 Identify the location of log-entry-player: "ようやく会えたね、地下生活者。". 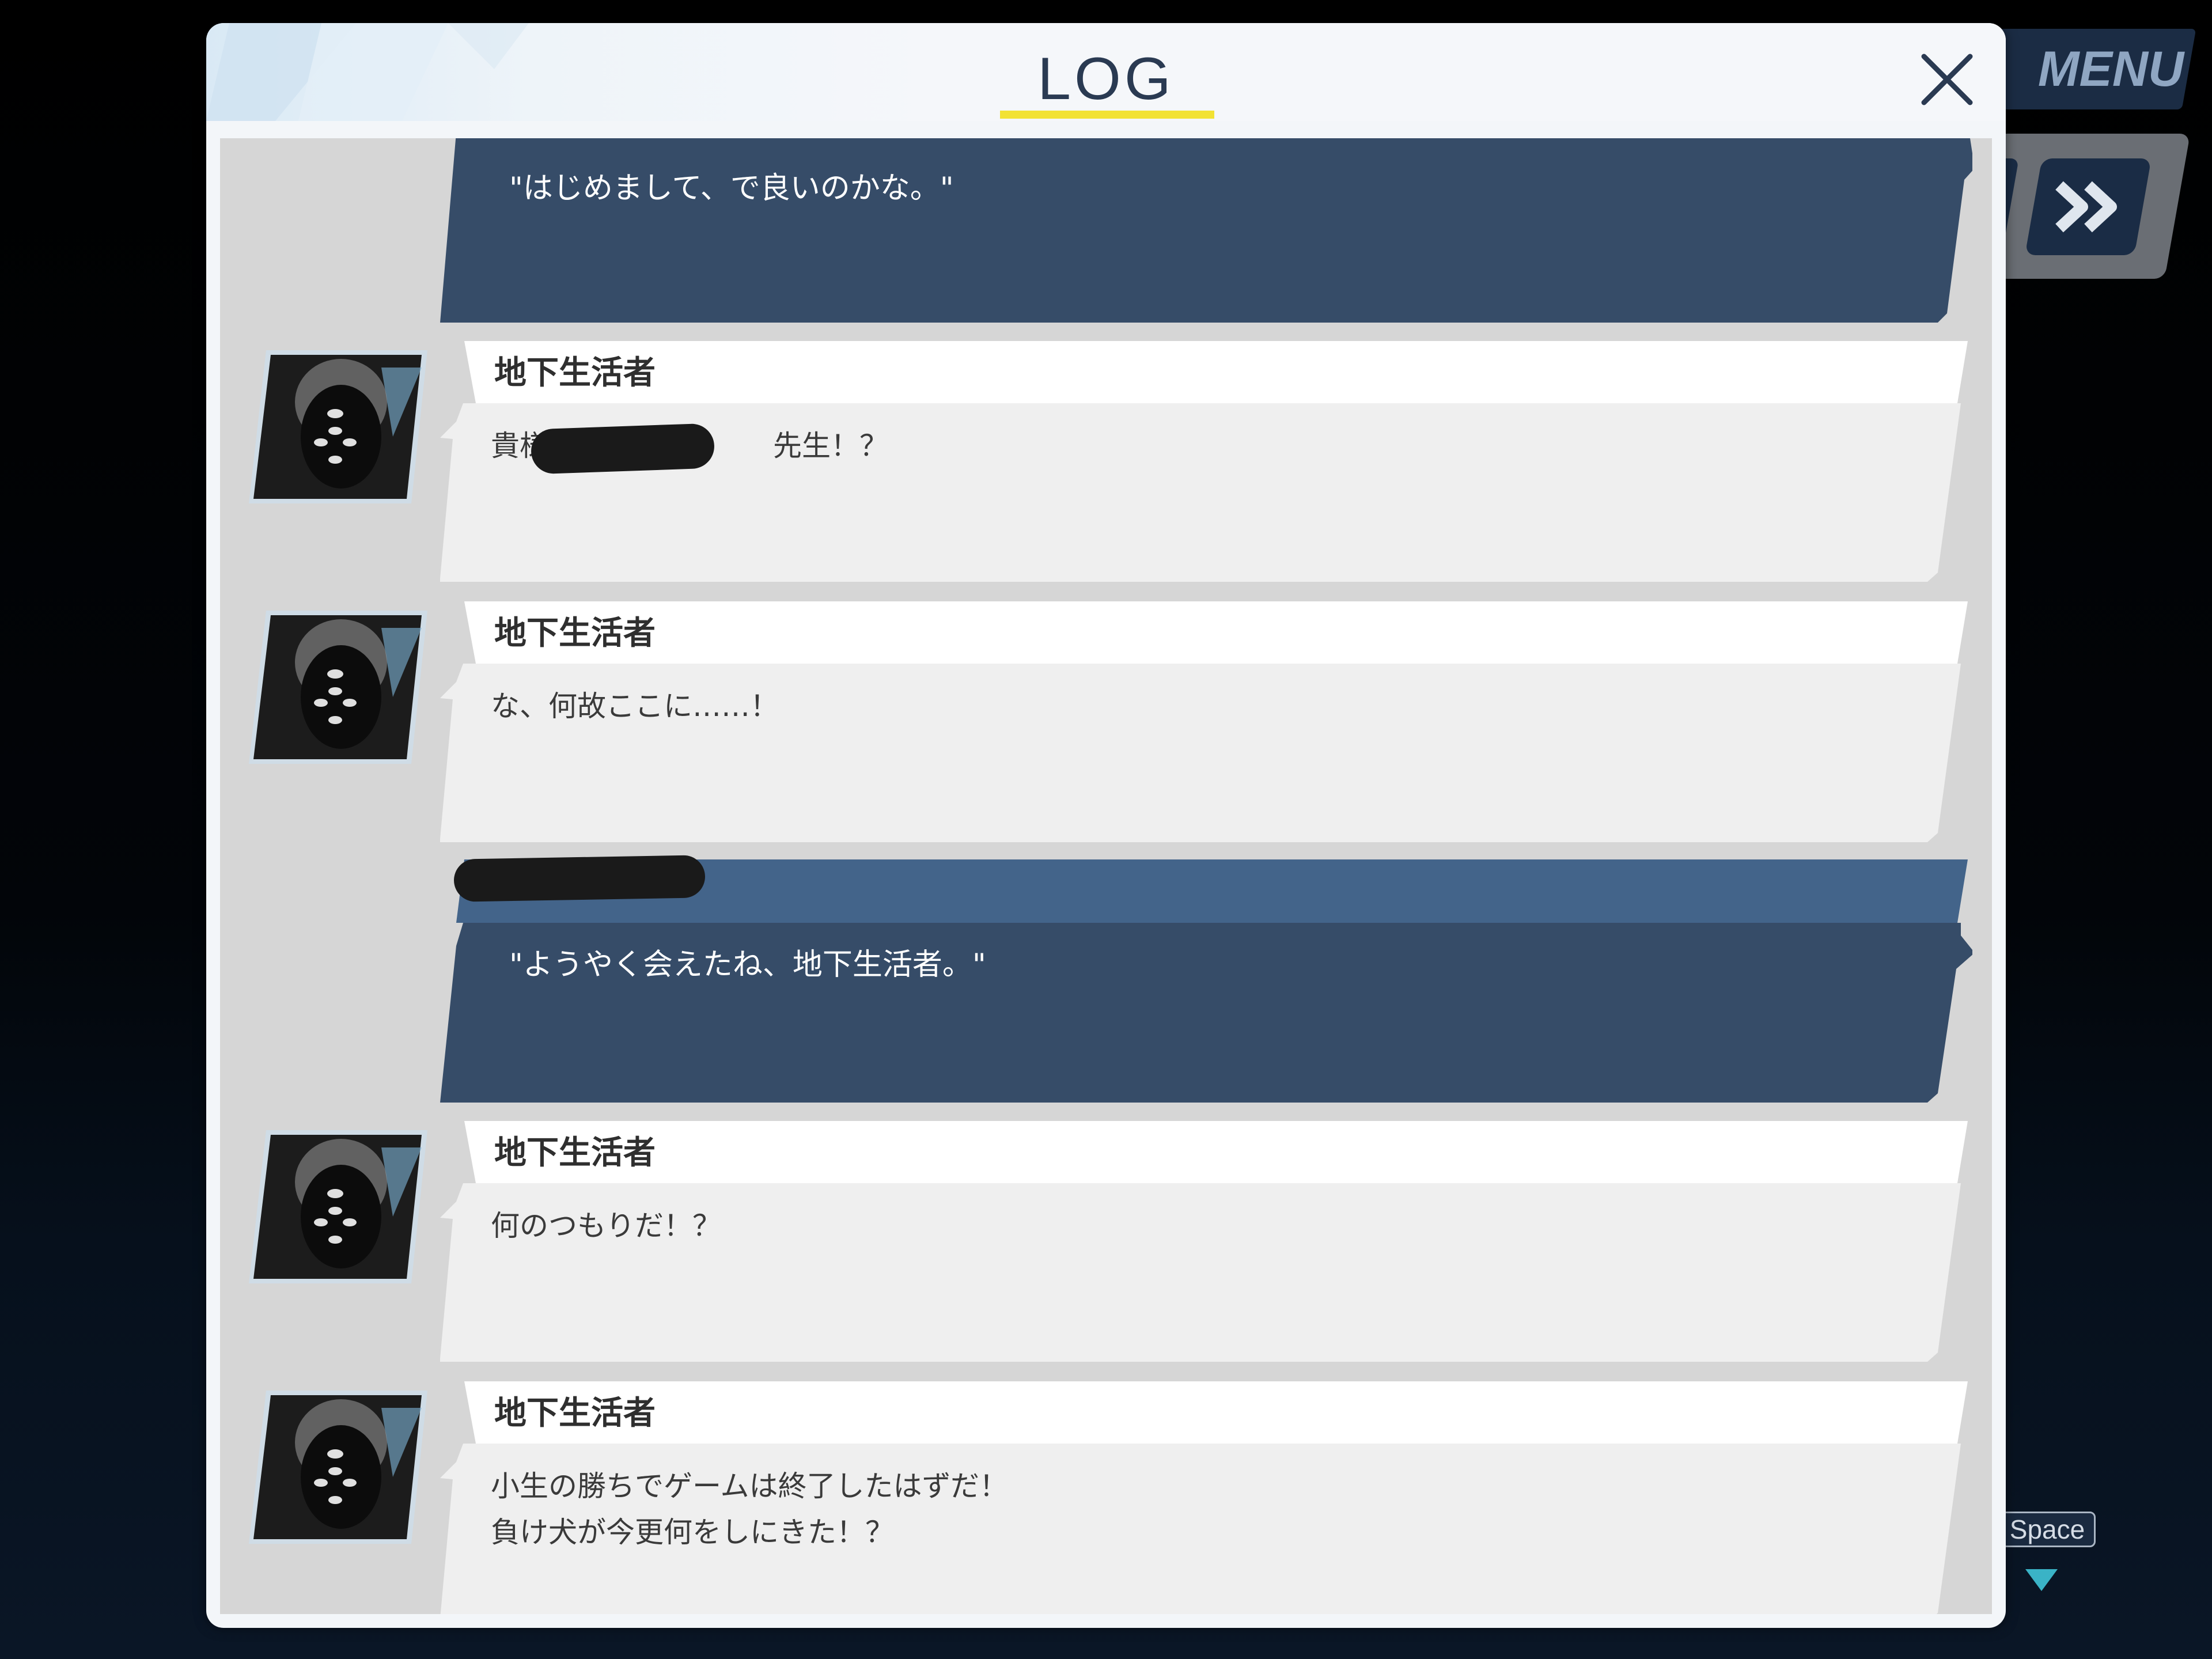
(1106, 984).